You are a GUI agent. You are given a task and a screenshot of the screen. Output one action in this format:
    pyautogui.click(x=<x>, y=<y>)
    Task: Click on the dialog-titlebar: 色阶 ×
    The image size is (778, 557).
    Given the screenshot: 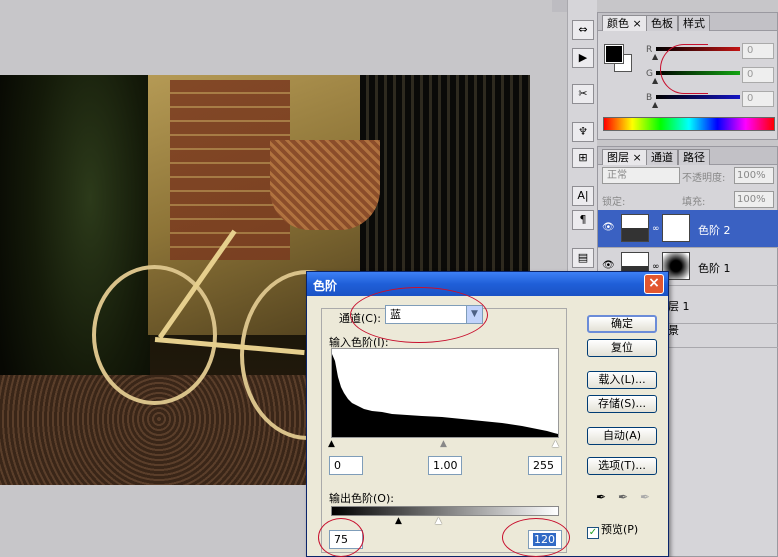 What is the action you would take?
    pyautogui.click(x=487, y=284)
    